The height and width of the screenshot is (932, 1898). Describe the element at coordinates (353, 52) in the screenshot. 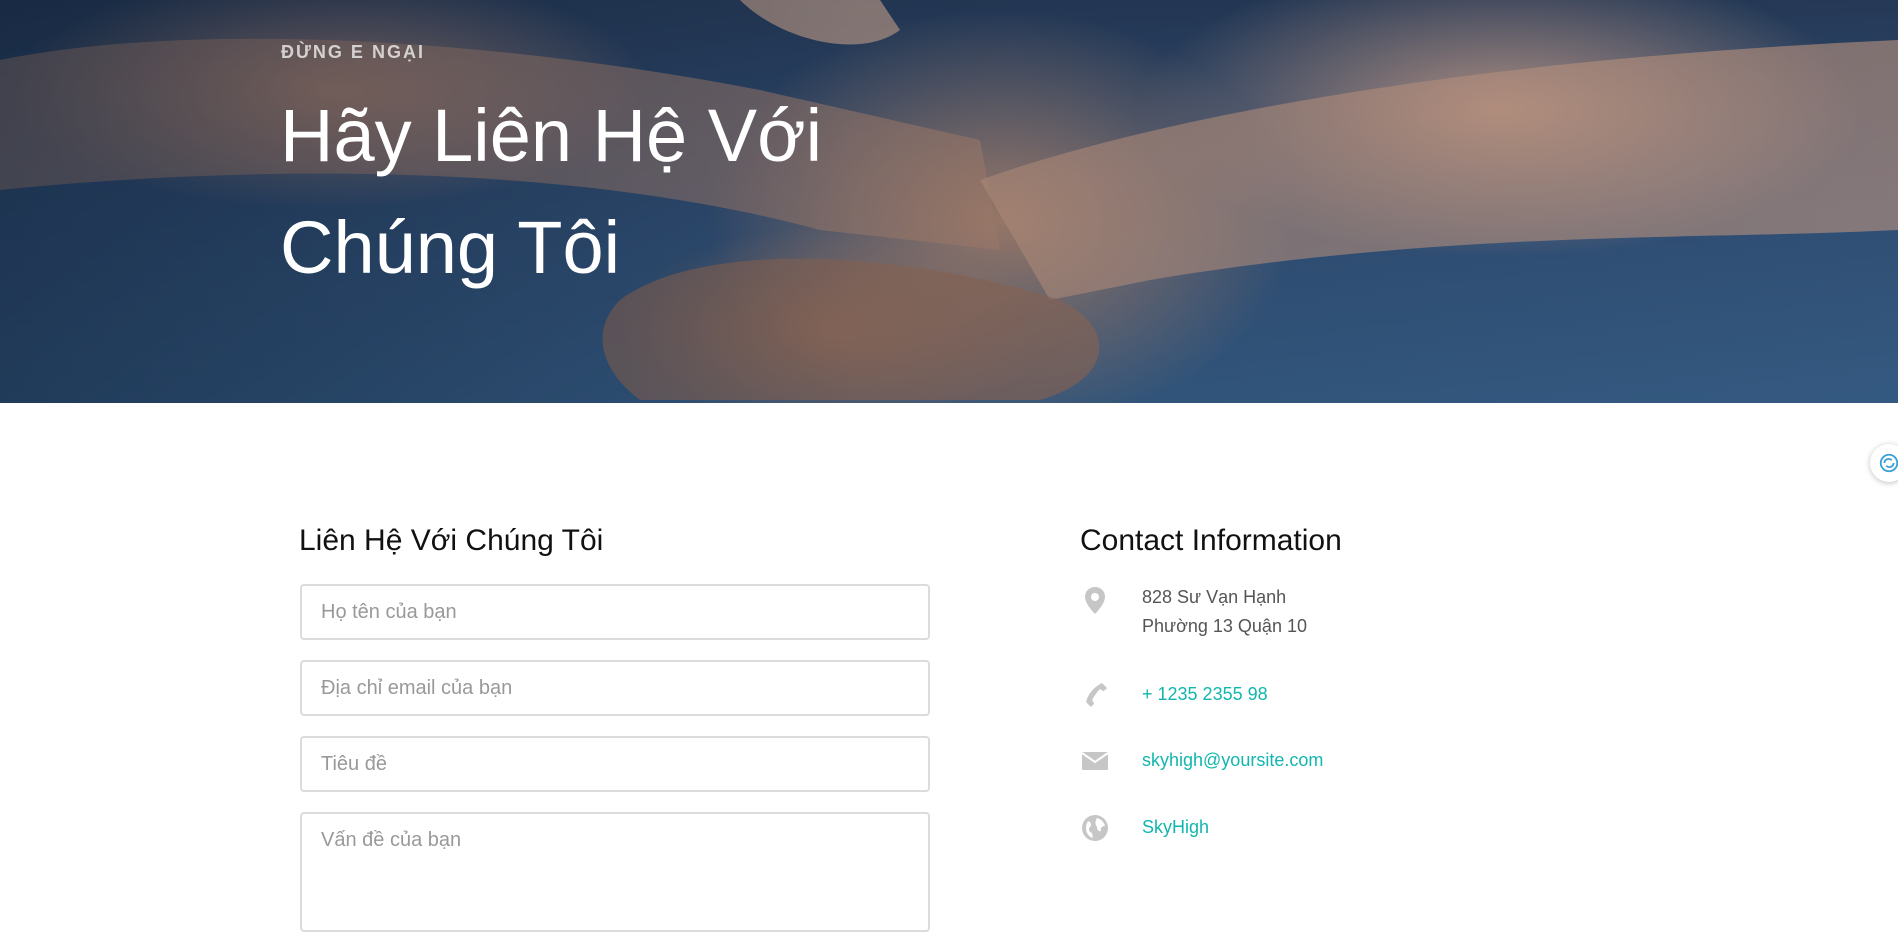

I see `hero-kicker: ĐỪNG E NGẠI` at that location.